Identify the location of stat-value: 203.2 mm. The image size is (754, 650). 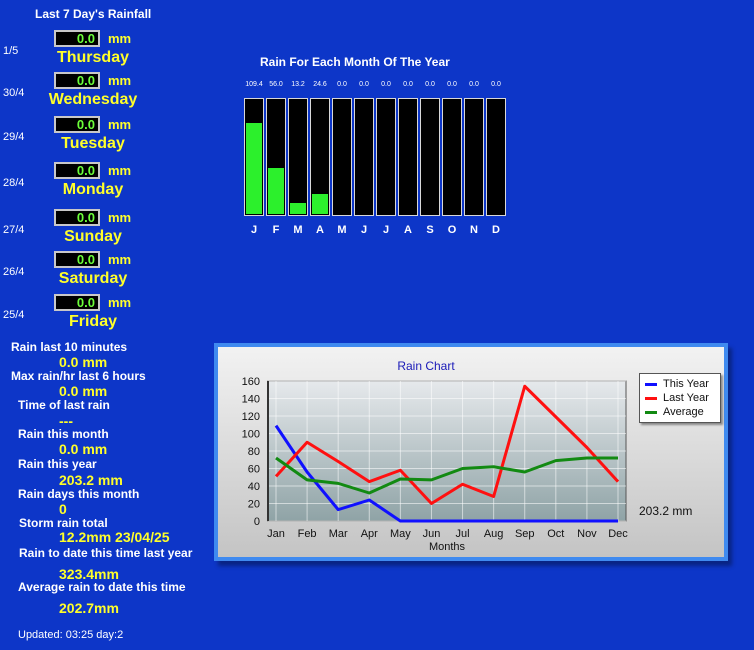
(91, 480).